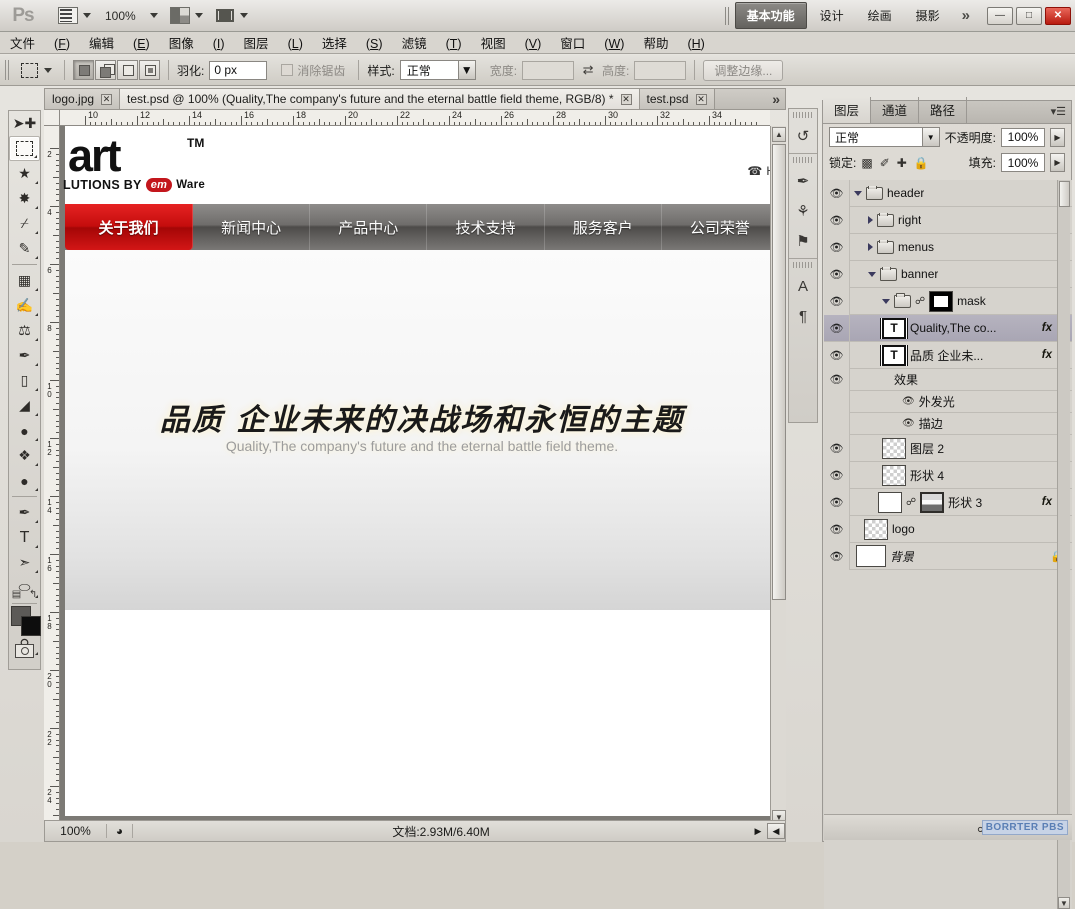  What do you see at coordinates (803, 211) in the screenshot?
I see `brush-preset-panel-icon: ⚘` at bounding box center [803, 211].